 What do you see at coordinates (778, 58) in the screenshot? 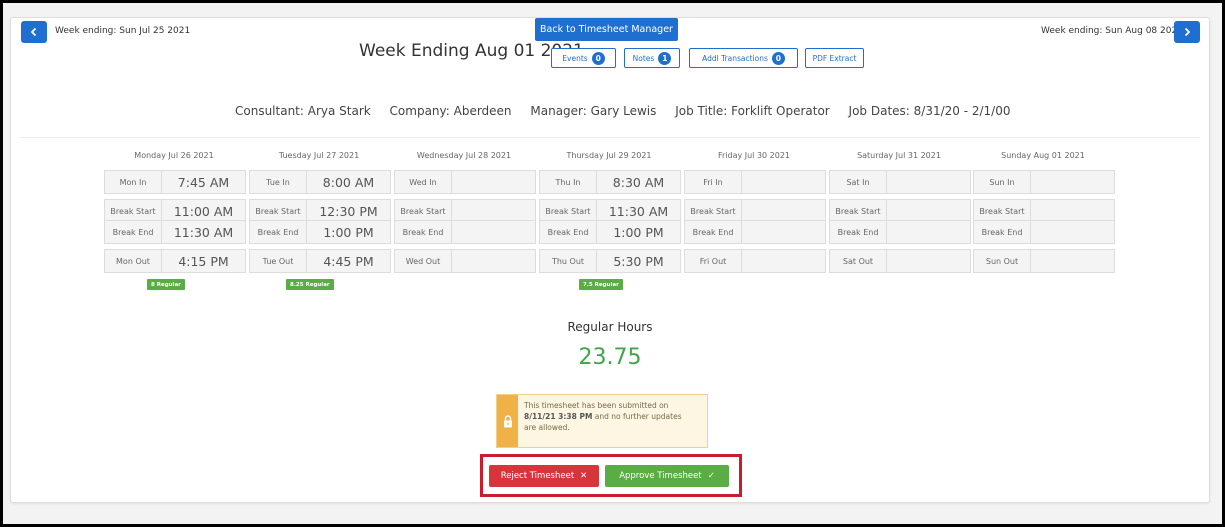
I see `transactions-count-badge: 0` at bounding box center [778, 58].